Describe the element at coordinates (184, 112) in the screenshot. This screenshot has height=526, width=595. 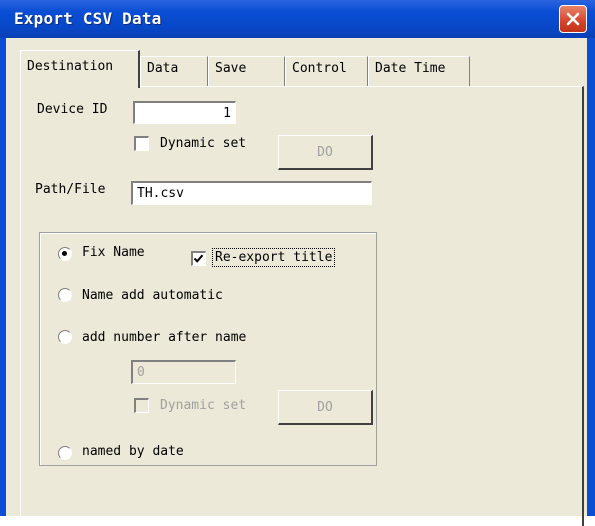
I see `device-id-input: 1` at that location.